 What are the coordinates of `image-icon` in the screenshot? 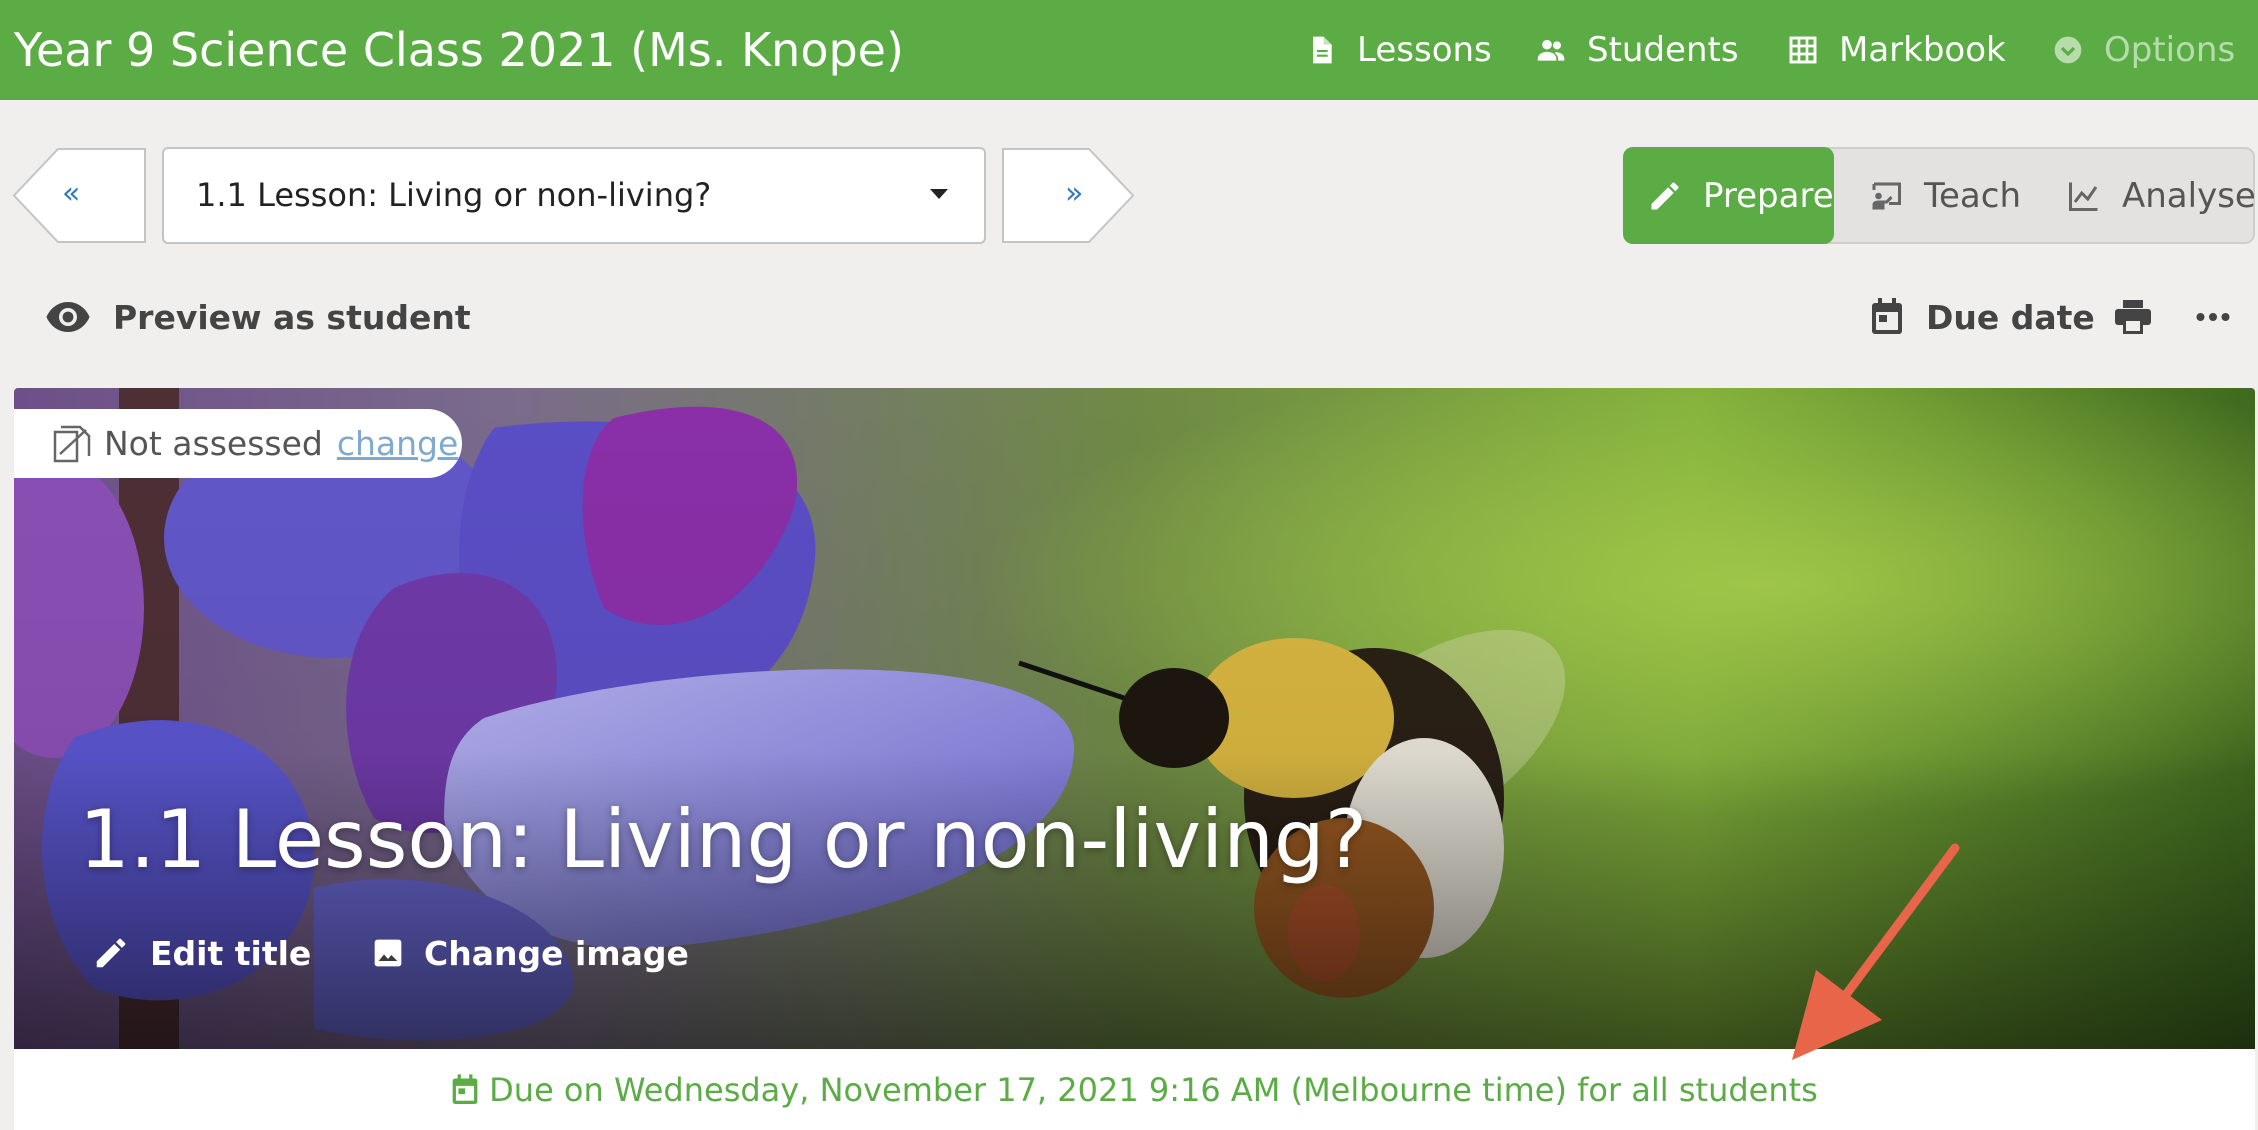 It's located at (388, 953).